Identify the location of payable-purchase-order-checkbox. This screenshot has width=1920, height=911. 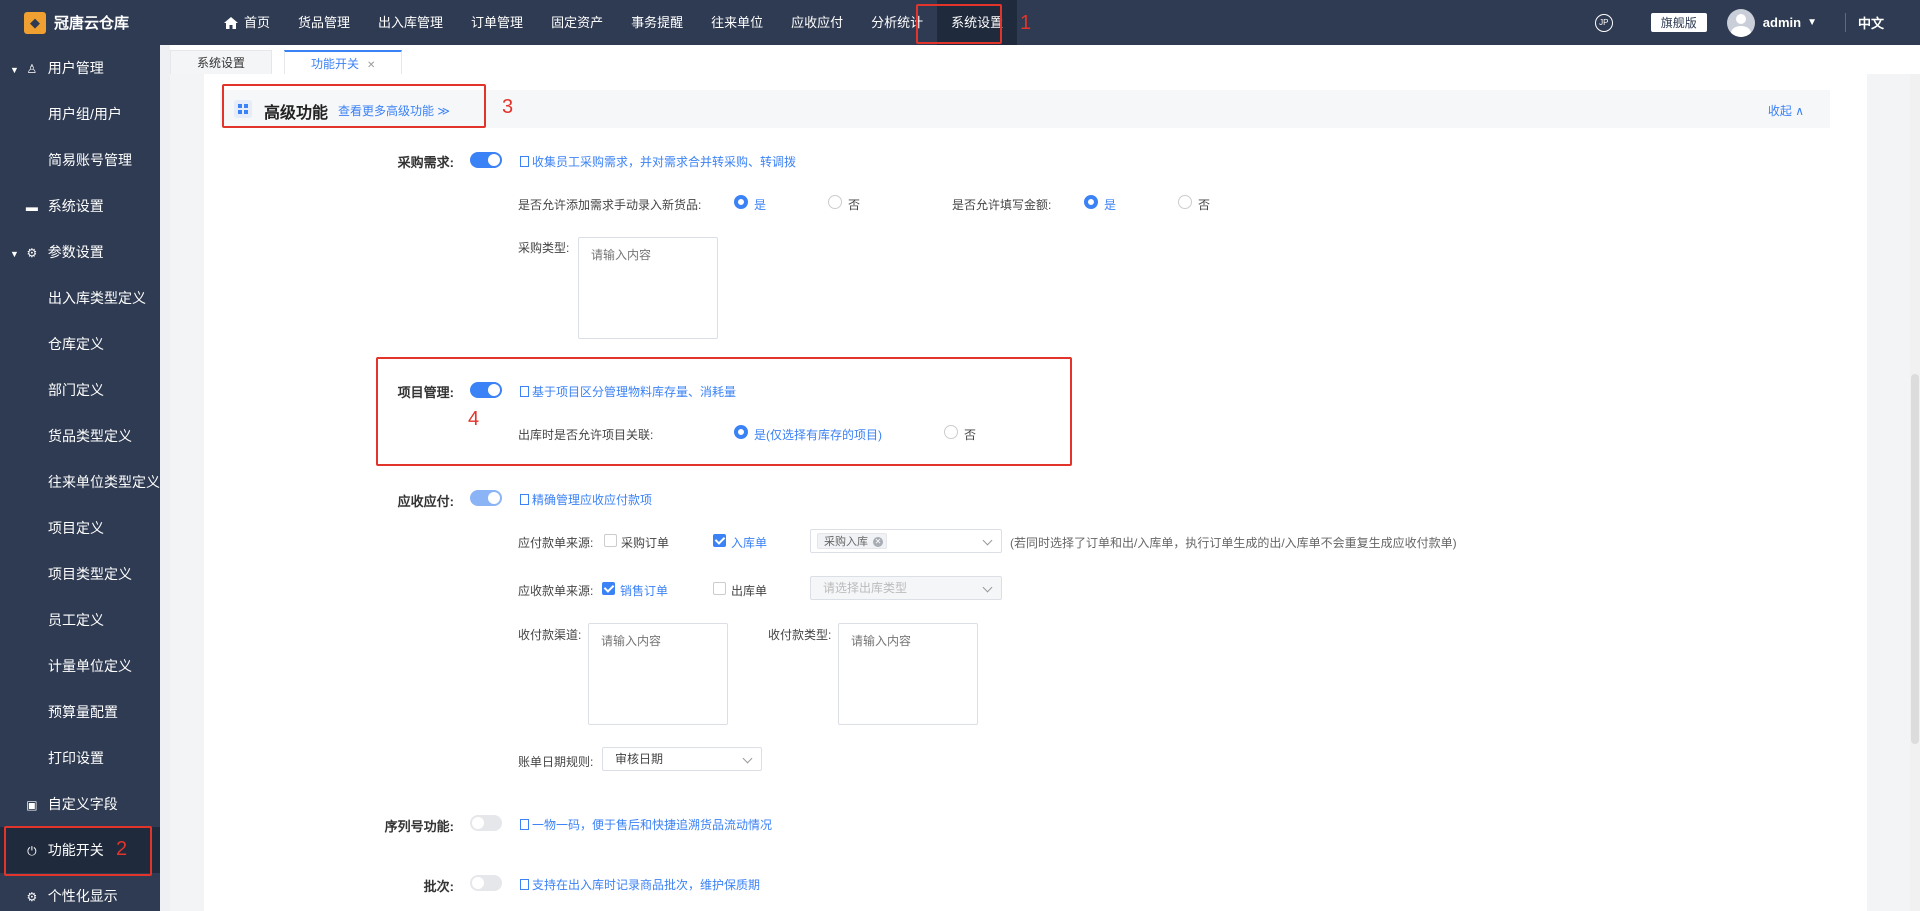
(610, 540).